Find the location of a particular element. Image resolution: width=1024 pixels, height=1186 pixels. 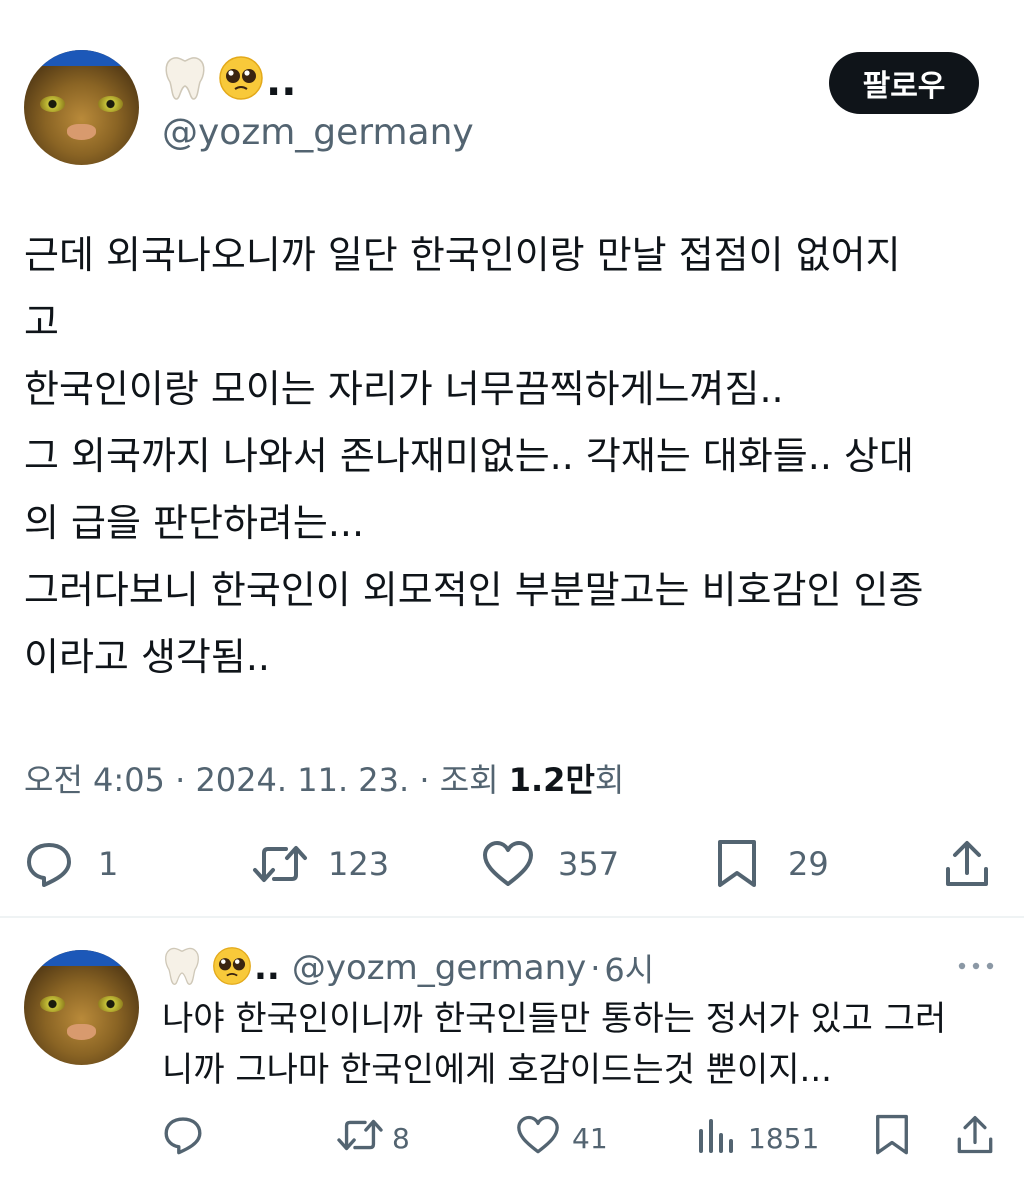

reply-action: 1 is located at coordinates (71, 864).